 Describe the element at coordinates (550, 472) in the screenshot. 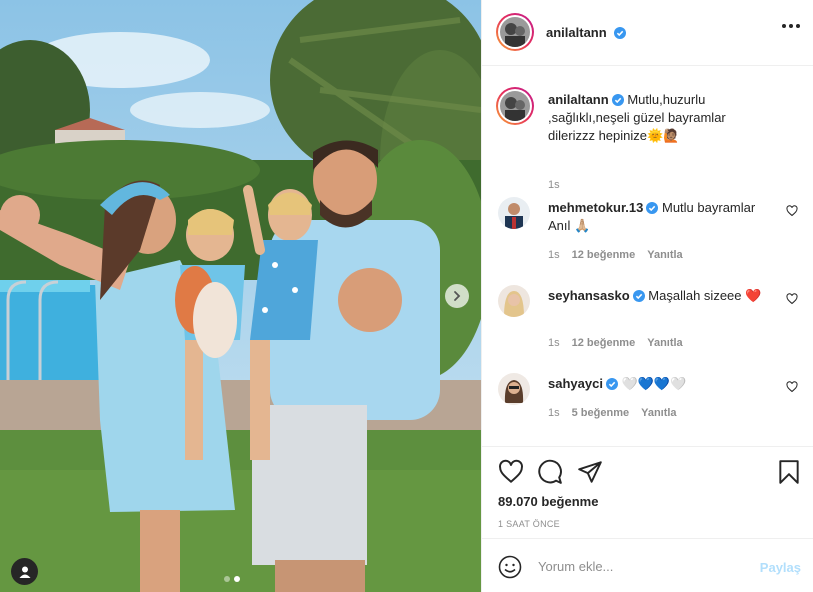

I see `comment-icon` at that location.